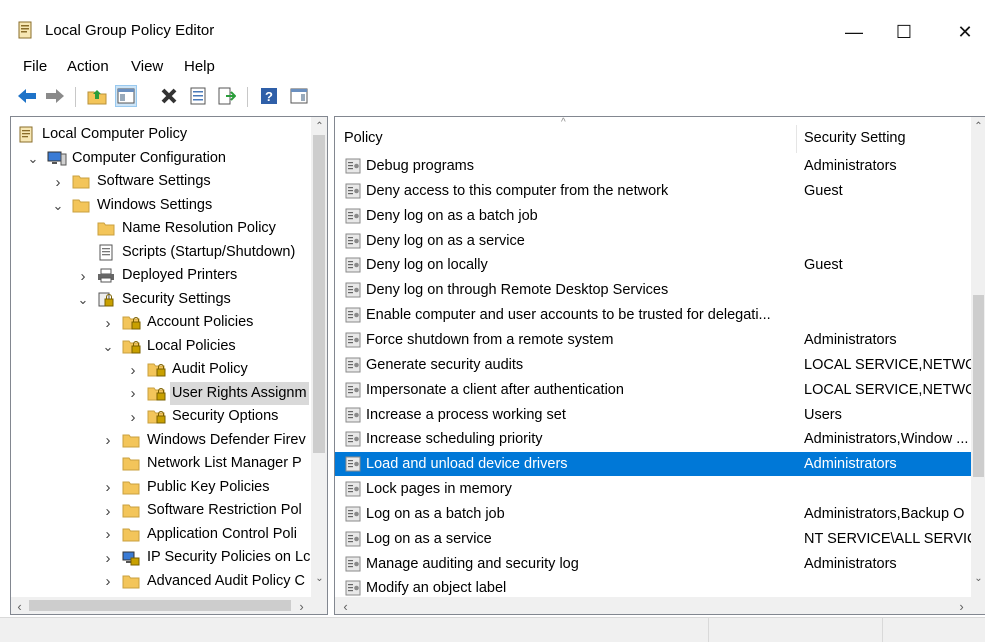  What do you see at coordinates (225, 416) in the screenshot?
I see `tree-item-label: Security Options` at bounding box center [225, 416].